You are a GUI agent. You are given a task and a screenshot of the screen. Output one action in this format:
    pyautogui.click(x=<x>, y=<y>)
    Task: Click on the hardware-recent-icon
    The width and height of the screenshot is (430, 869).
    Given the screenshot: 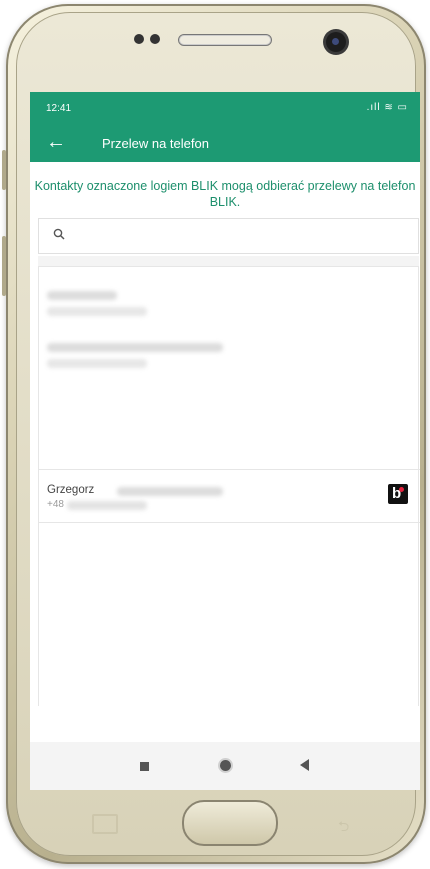 What is the action you would take?
    pyautogui.click(x=105, y=824)
    